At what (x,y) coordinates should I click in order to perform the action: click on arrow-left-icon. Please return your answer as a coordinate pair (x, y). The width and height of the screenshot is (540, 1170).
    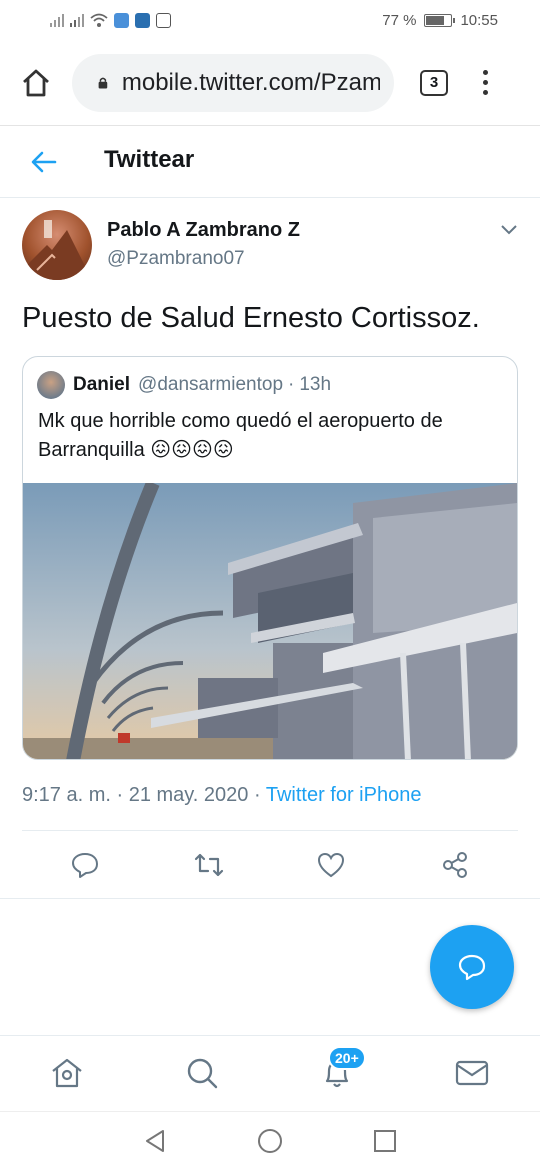
    Looking at the image, I should click on (44, 162).